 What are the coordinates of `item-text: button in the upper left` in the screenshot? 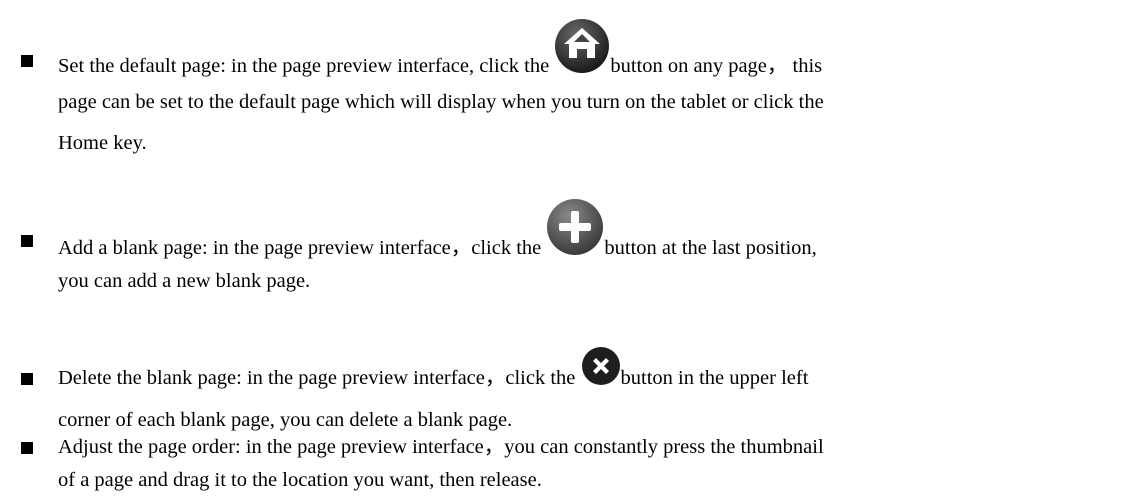 It's located at (714, 378).